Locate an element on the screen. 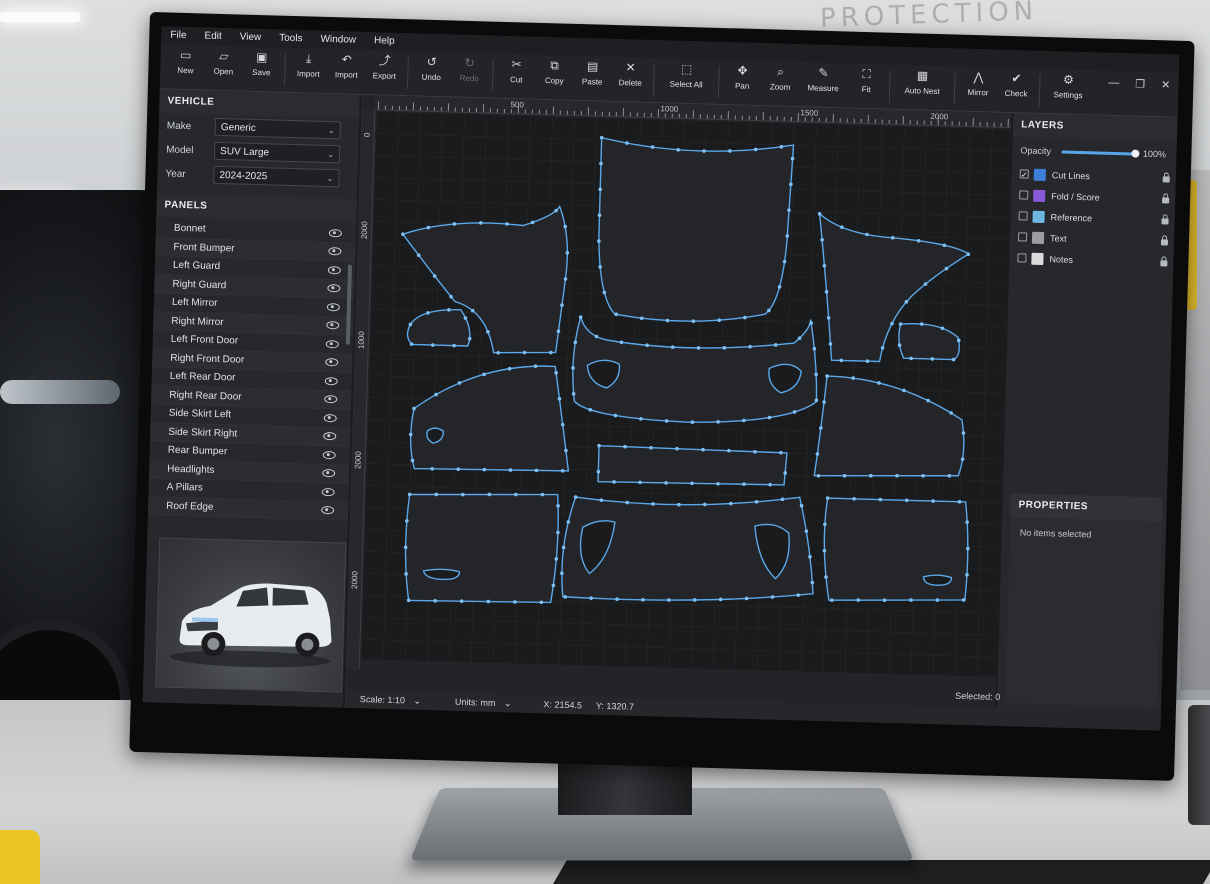  fit-button: ⛶ Fit is located at coordinates (866, 85).